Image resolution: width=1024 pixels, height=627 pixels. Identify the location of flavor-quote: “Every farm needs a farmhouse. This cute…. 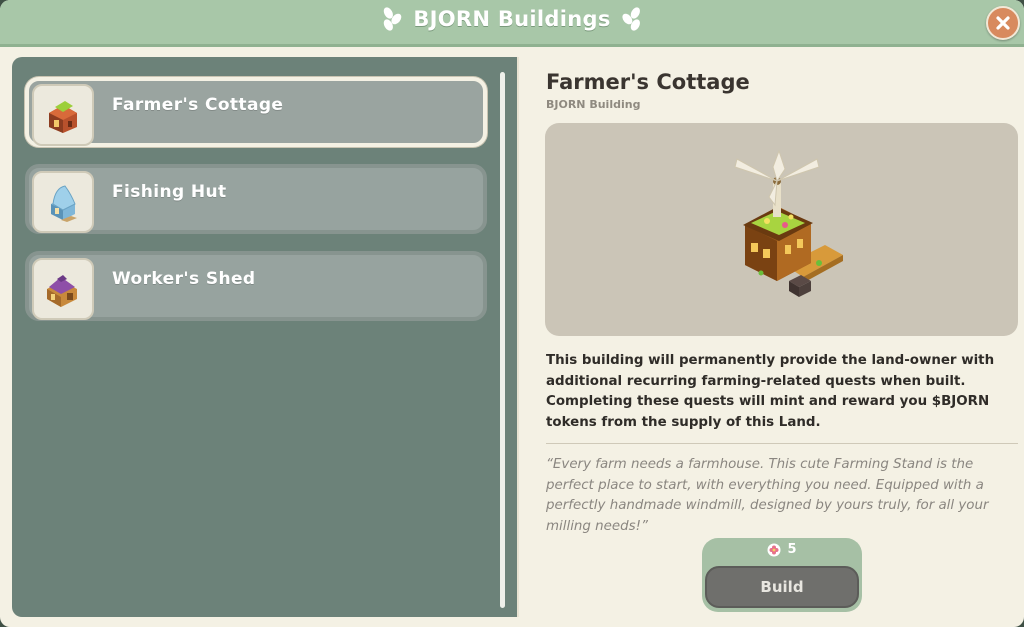
(780, 496).